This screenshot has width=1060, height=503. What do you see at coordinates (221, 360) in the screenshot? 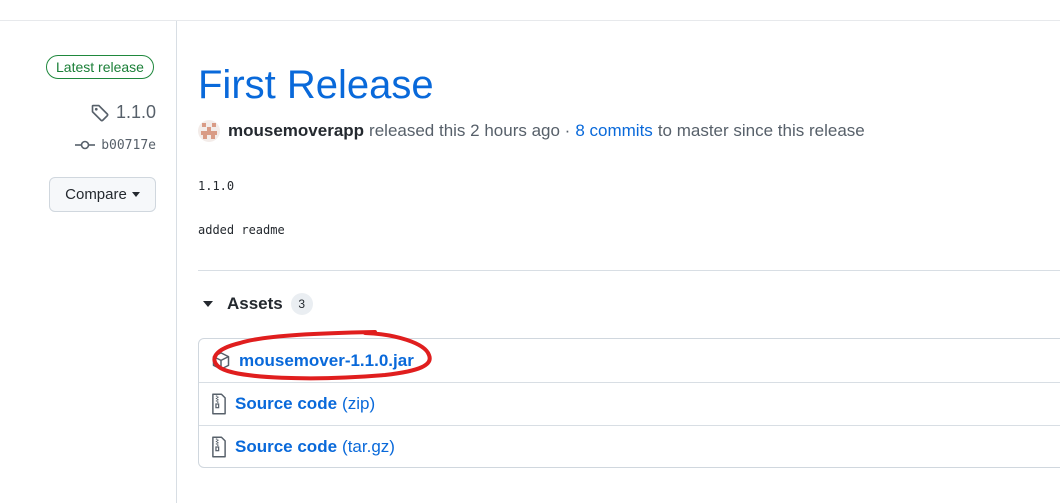
I see `package-icon` at bounding box center [221, 360].